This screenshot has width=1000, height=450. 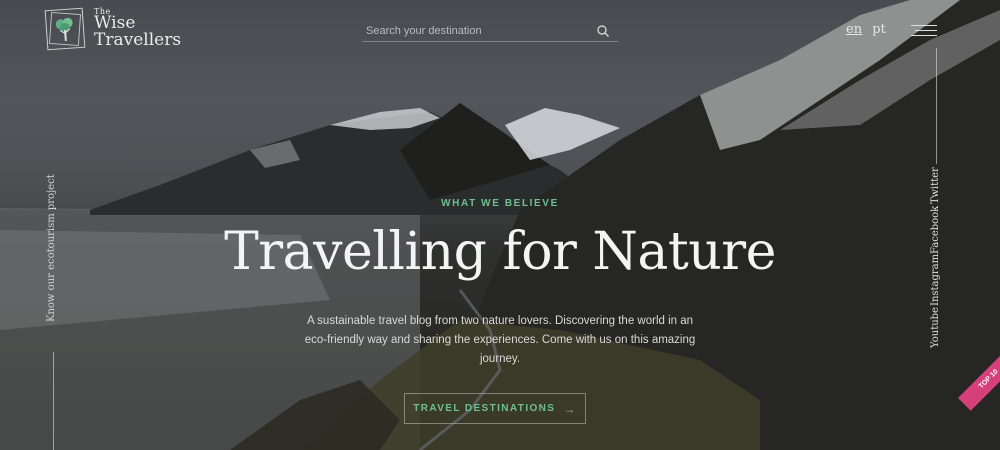 What do you see at coordinates (924, 31) in the screenshot?
I see `hamburger-menu-icon` at bounding box center [924, 31].